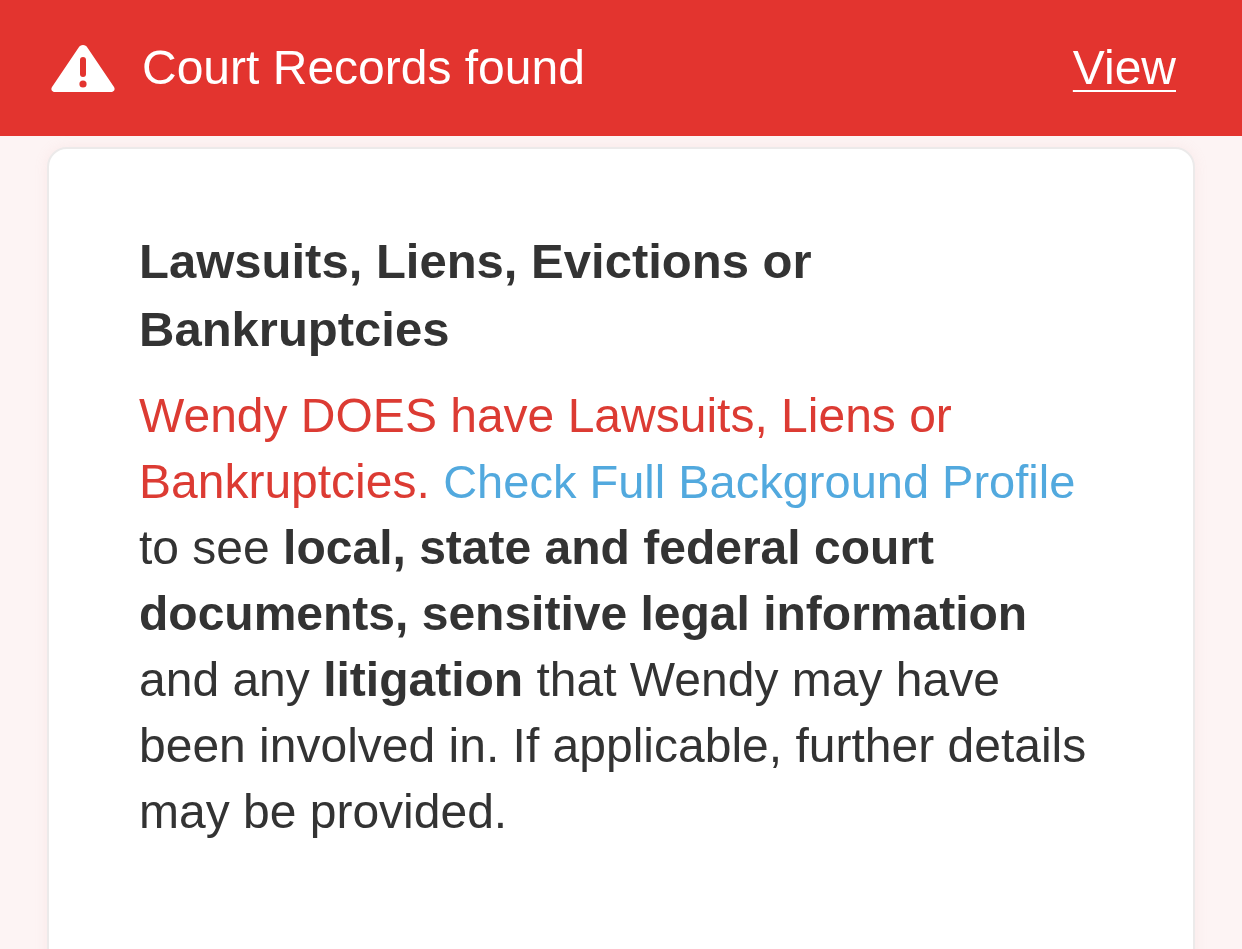 The image size is (1242, 949). I want to click on warning-icon, so click(83, 68).